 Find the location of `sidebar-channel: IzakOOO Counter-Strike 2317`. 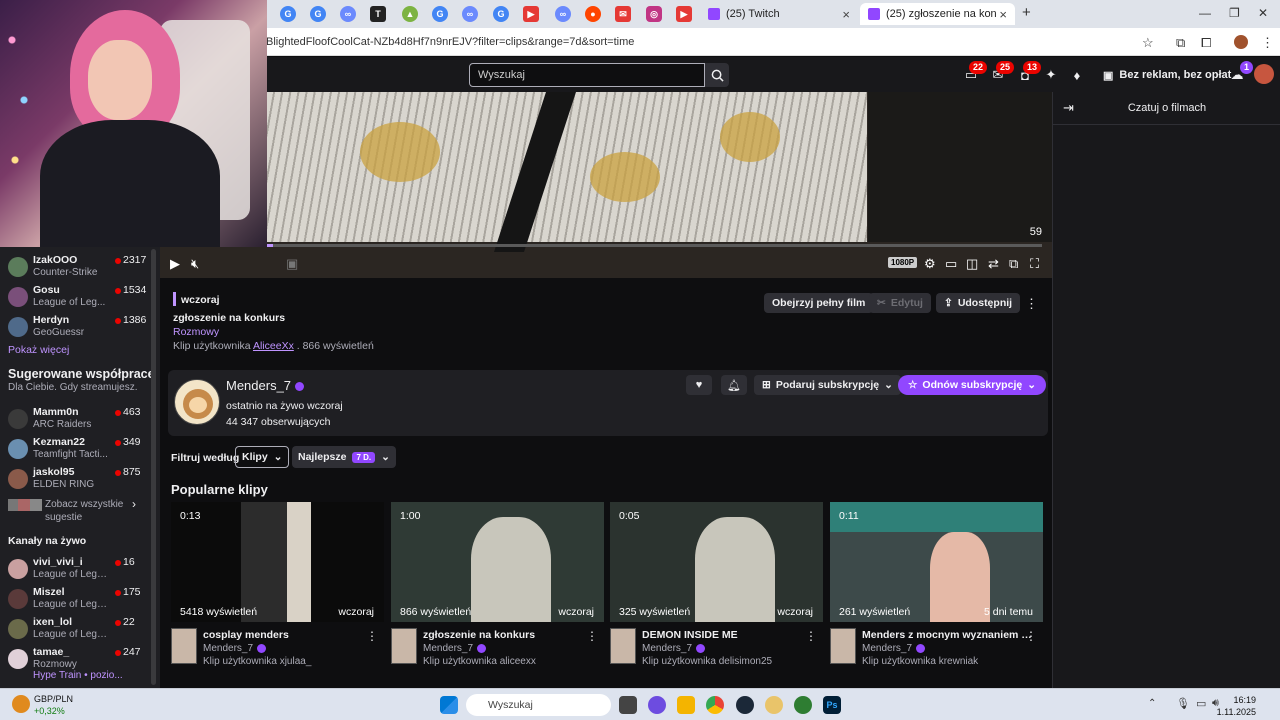

sidebar-channel: IzakOOO Counter-Strike 2317 is located at coordinates (75, 267).